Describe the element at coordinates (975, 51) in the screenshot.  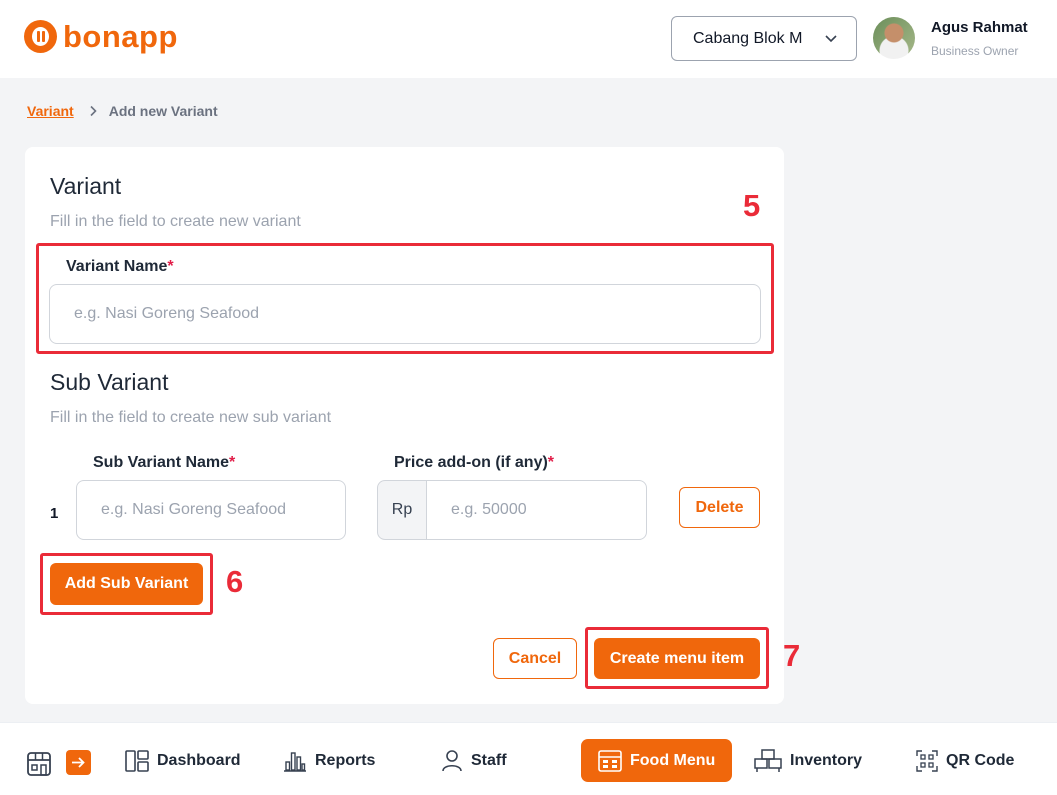
I see `user-role: Business Owner` at that location.